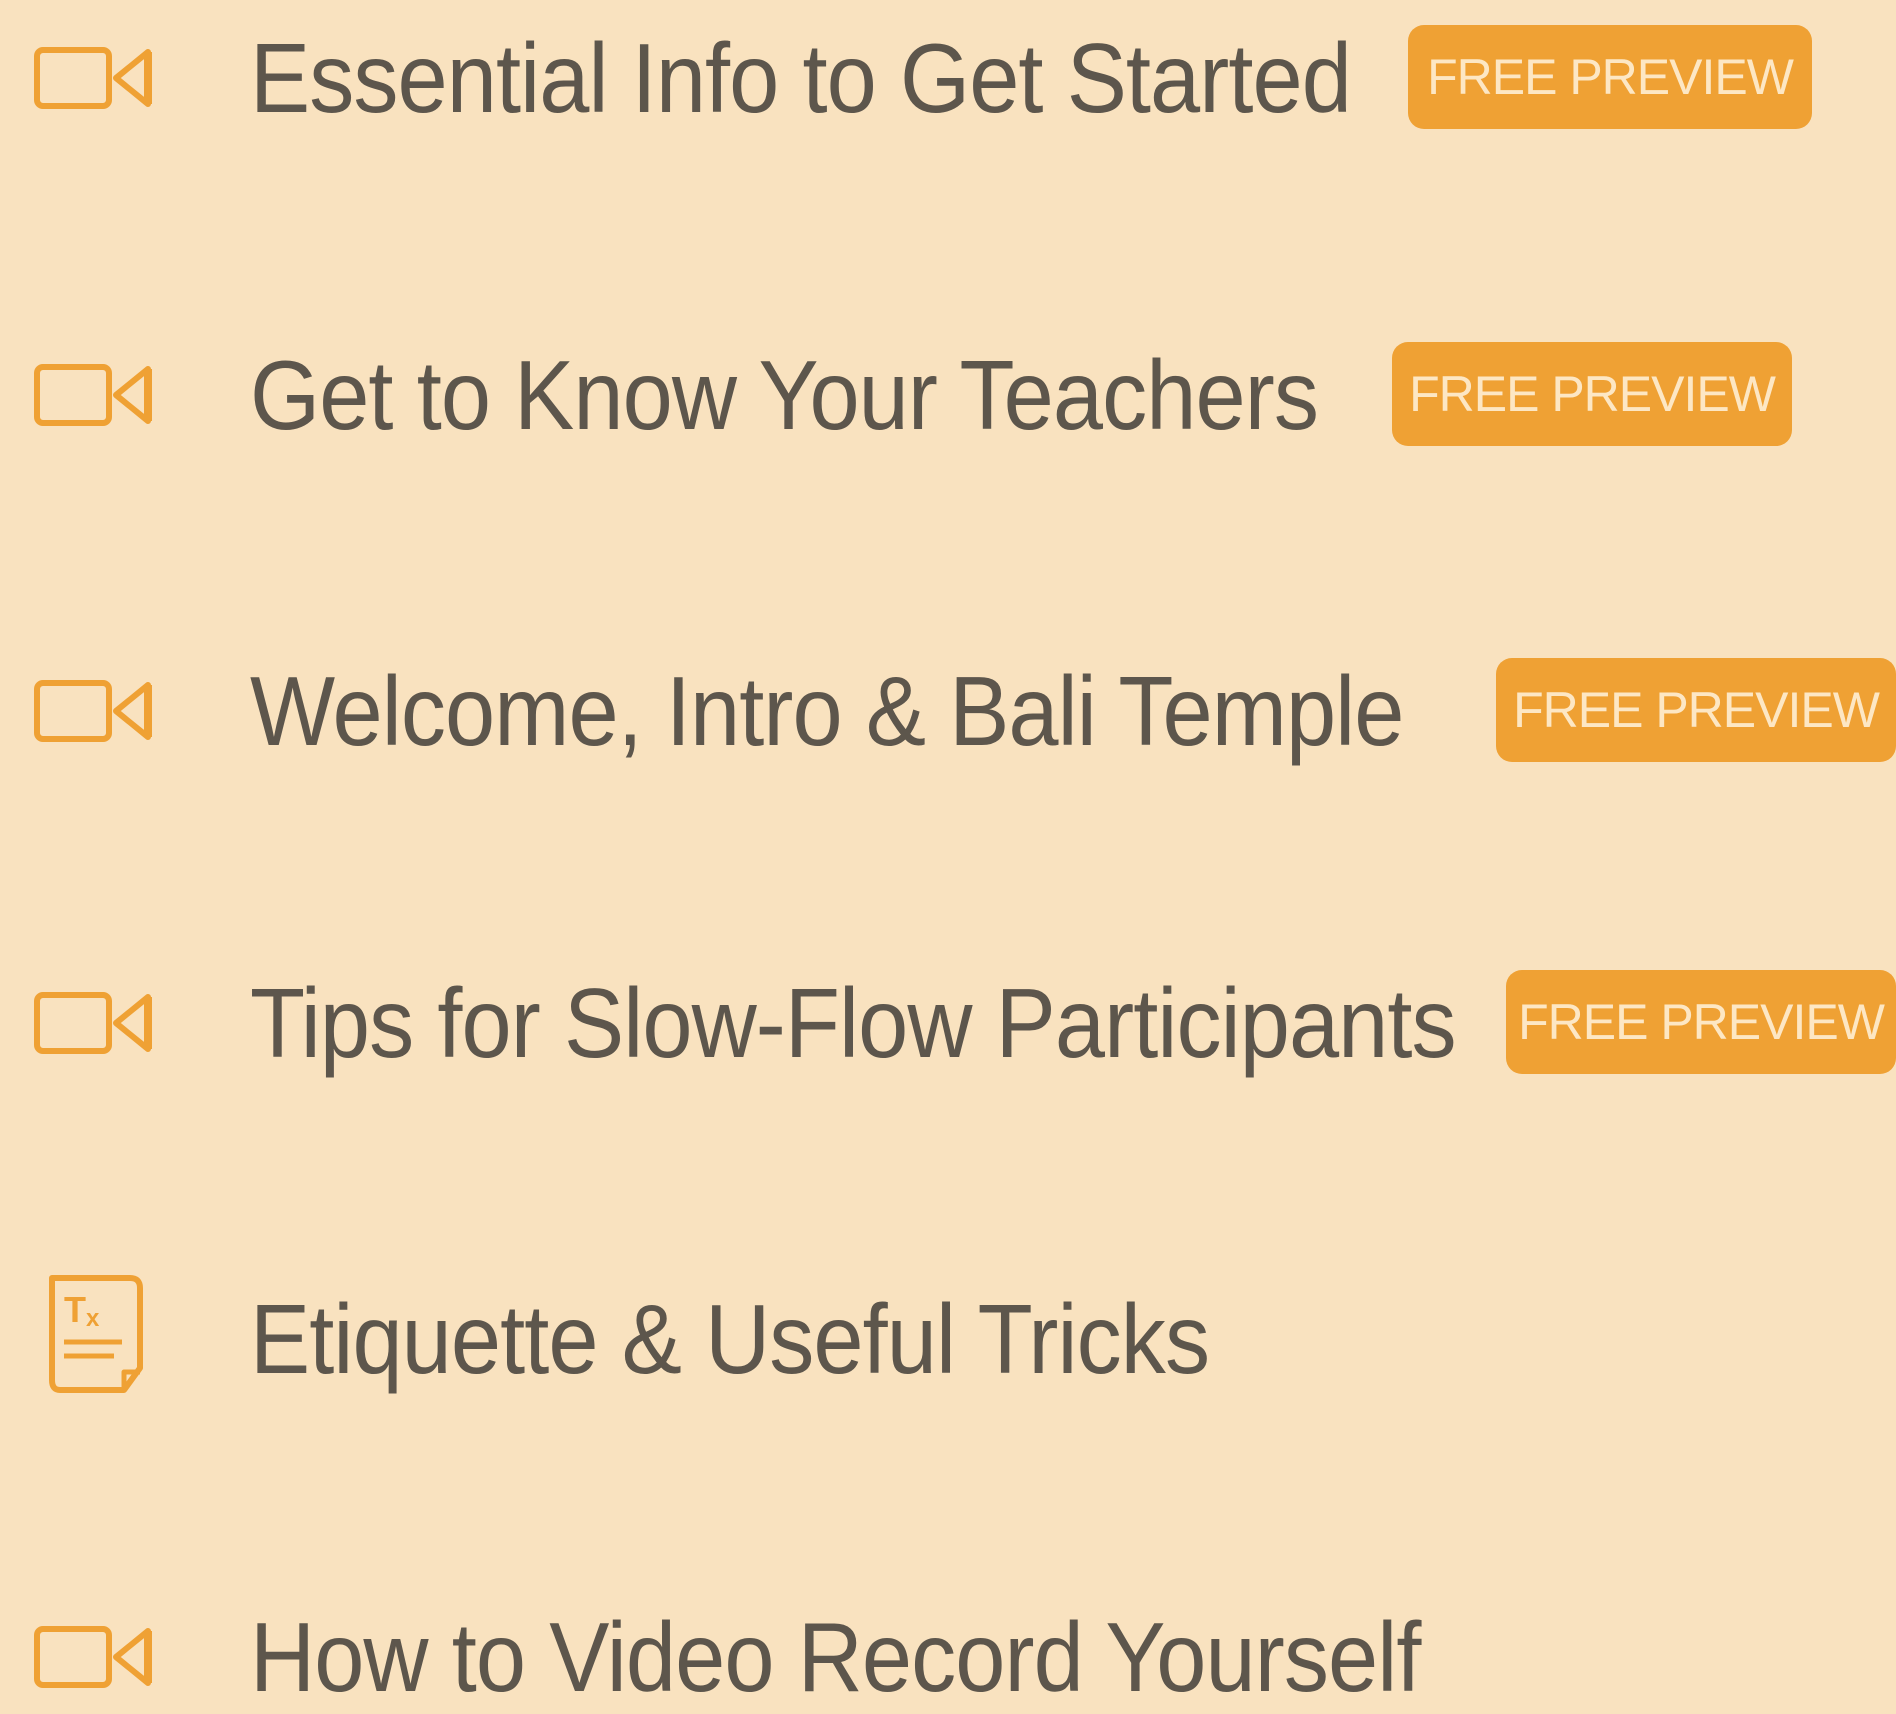  Describe the element at coordinates (93, 1318) in the screenshot. I see `svg-text: x` at that location.